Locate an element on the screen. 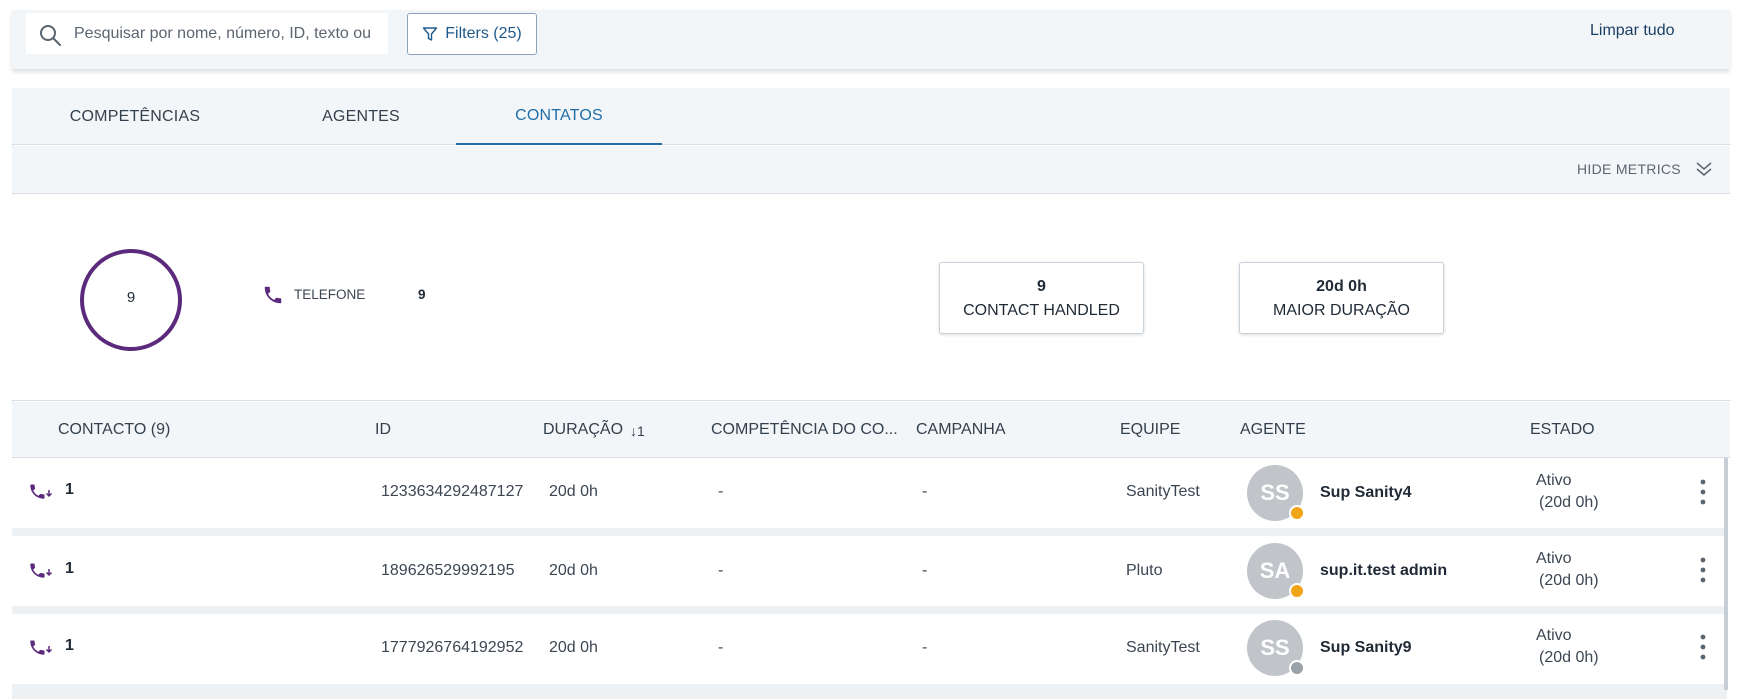 This screenshot has height=699, width=1737. contact-id: 189626529992195 is located at coordinates (448, 570).